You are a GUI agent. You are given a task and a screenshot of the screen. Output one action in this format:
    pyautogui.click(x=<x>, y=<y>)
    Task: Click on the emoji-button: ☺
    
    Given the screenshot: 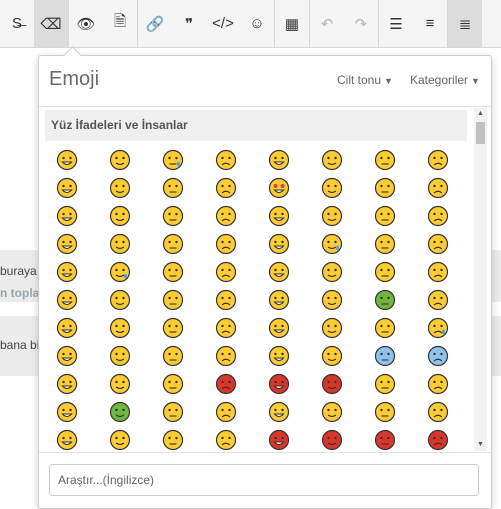 What is the action you would take?
    pyautogui.click(x=257, y=23)
    